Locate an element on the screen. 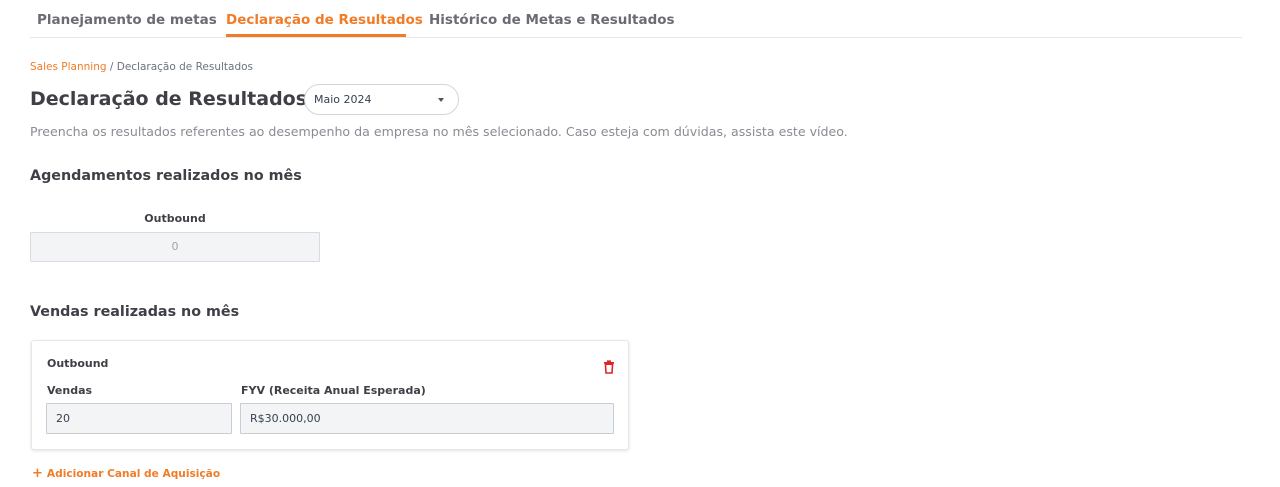 Image resolution: width=1280 pixels, height=487 pixels. vendas-section-title: Vendas realizadas no mês is located at coordinates (135, 312).